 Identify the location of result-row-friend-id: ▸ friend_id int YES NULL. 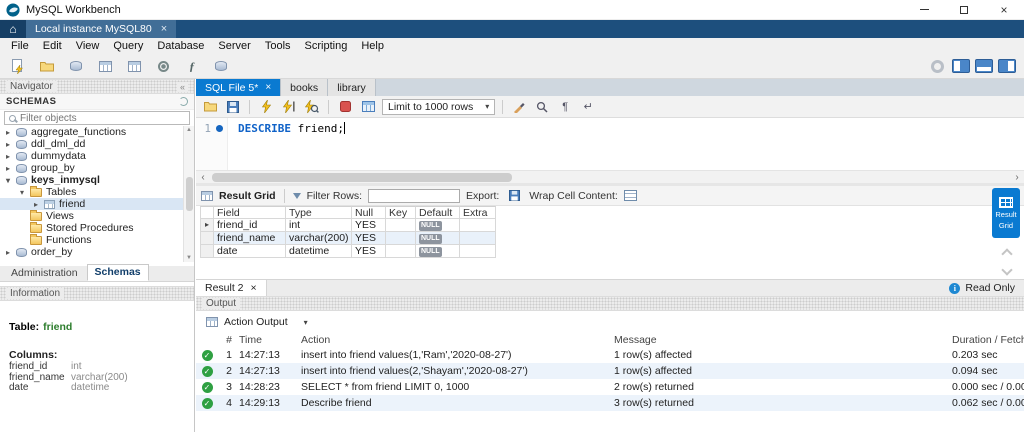
(348, 225).